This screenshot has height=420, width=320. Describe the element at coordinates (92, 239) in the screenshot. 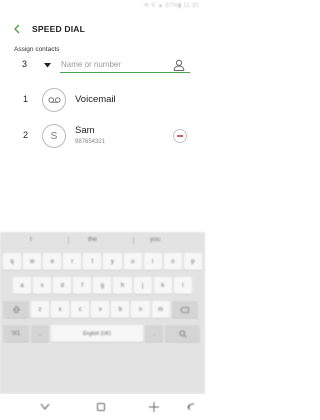

I see `suggestion-item: the` at that location.